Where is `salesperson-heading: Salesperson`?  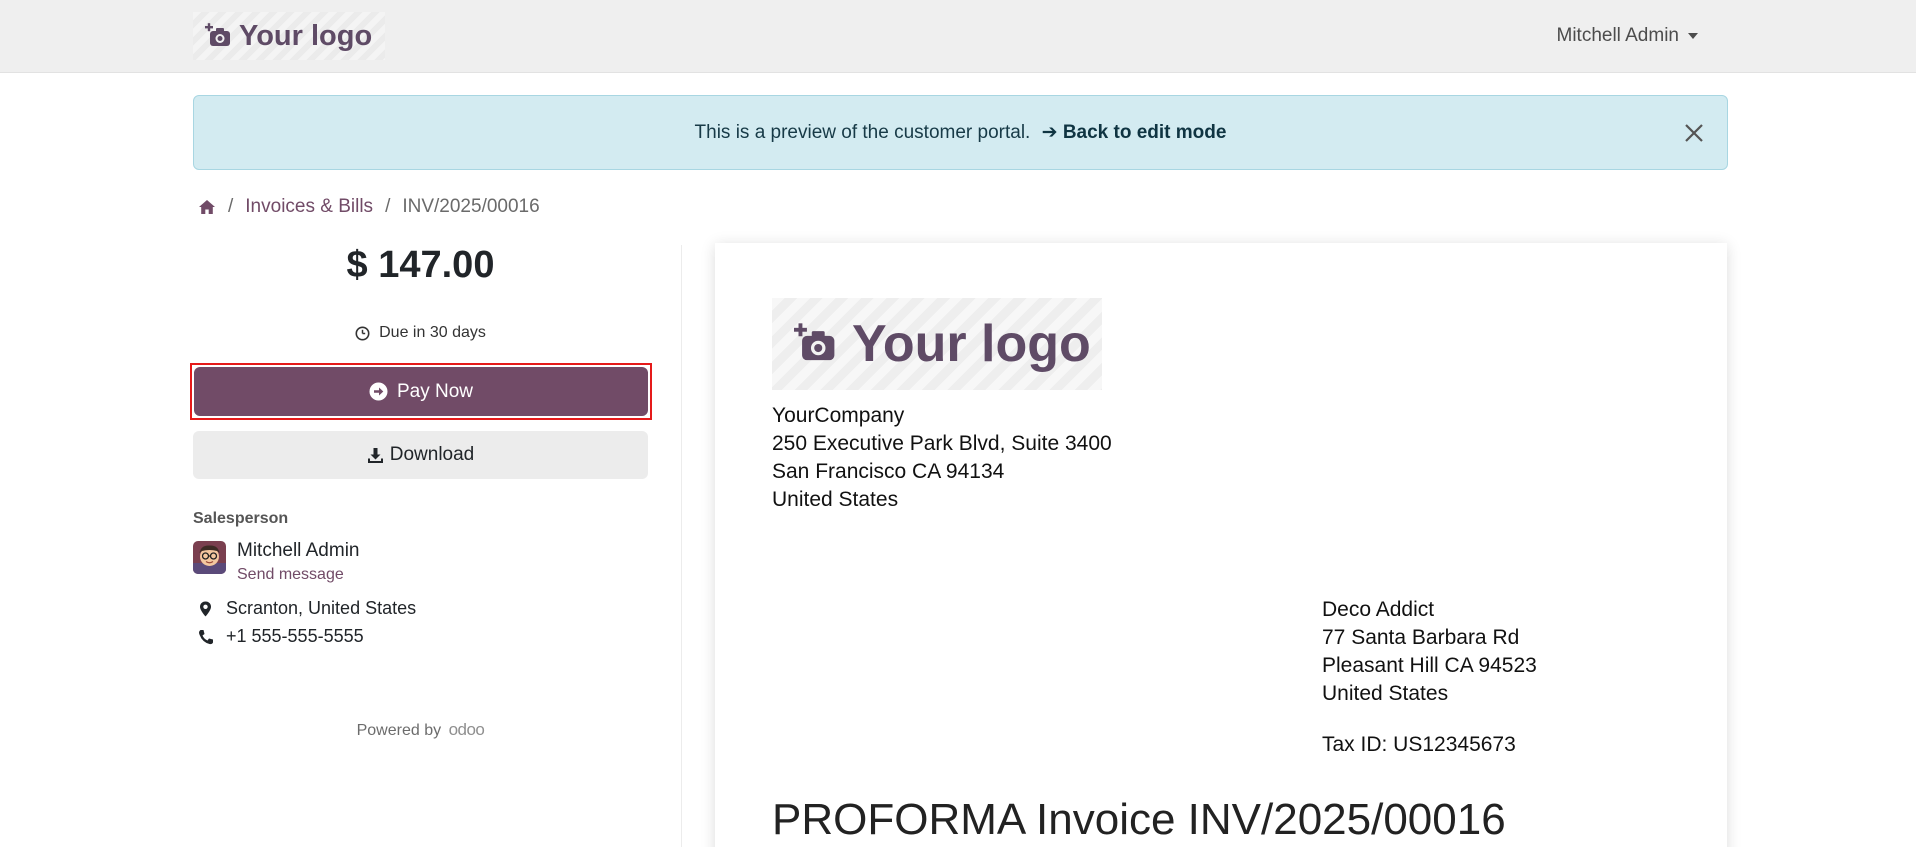 salesperson-heading: Salesperson is located at coordinates (241, 518).